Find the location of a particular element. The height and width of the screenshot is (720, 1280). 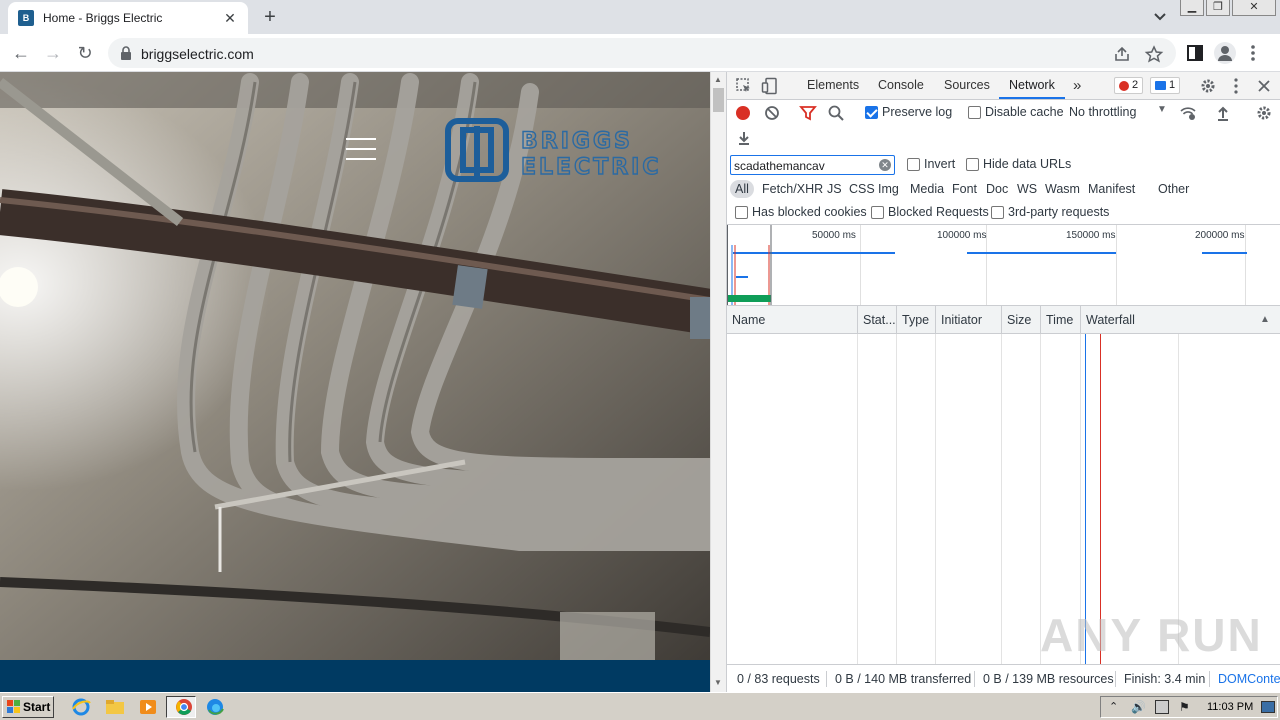

windows-flag-icon is located at coordinates (13, 706).